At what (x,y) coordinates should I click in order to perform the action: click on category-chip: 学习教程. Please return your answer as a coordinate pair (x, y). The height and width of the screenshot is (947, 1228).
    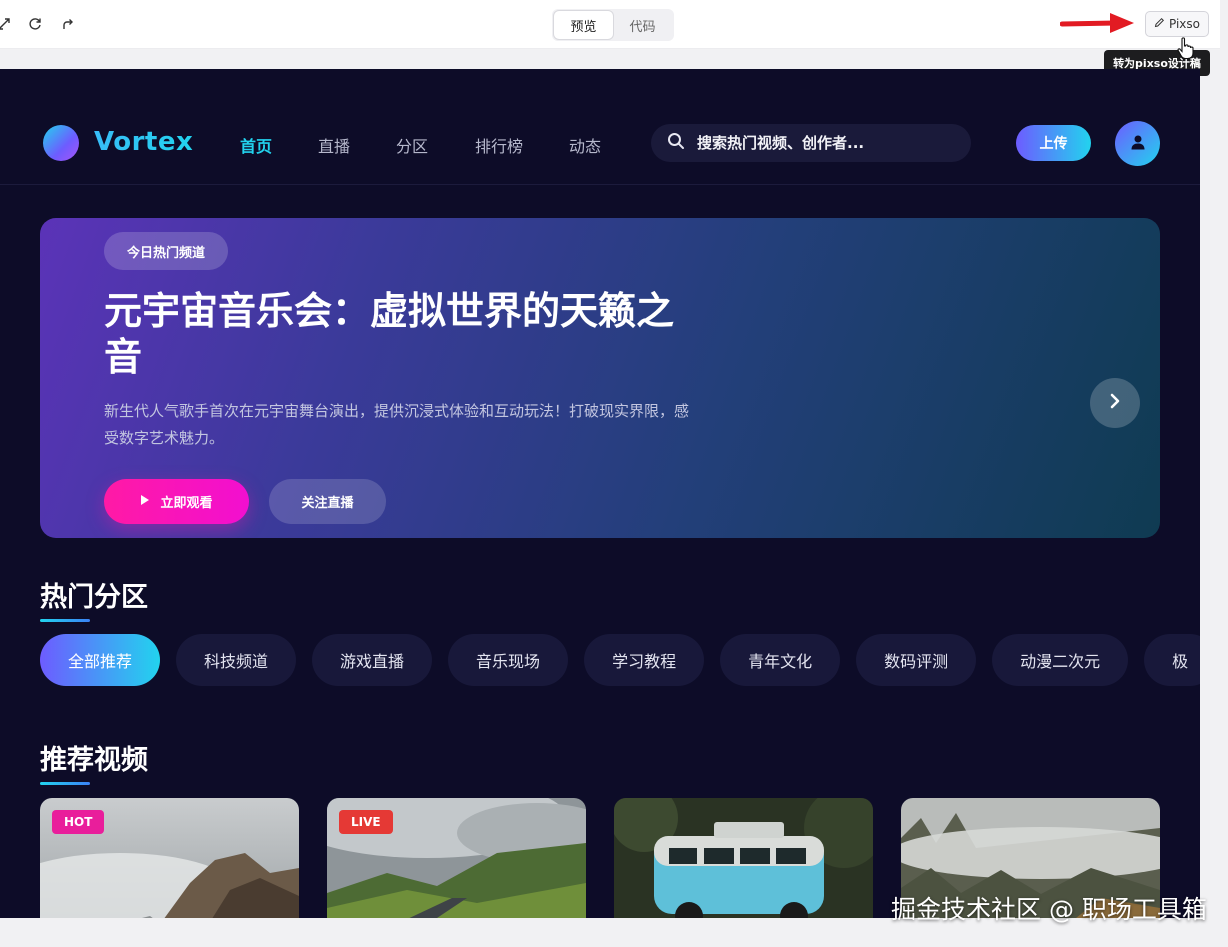
    Looking at the image, I should click on (644, 660).